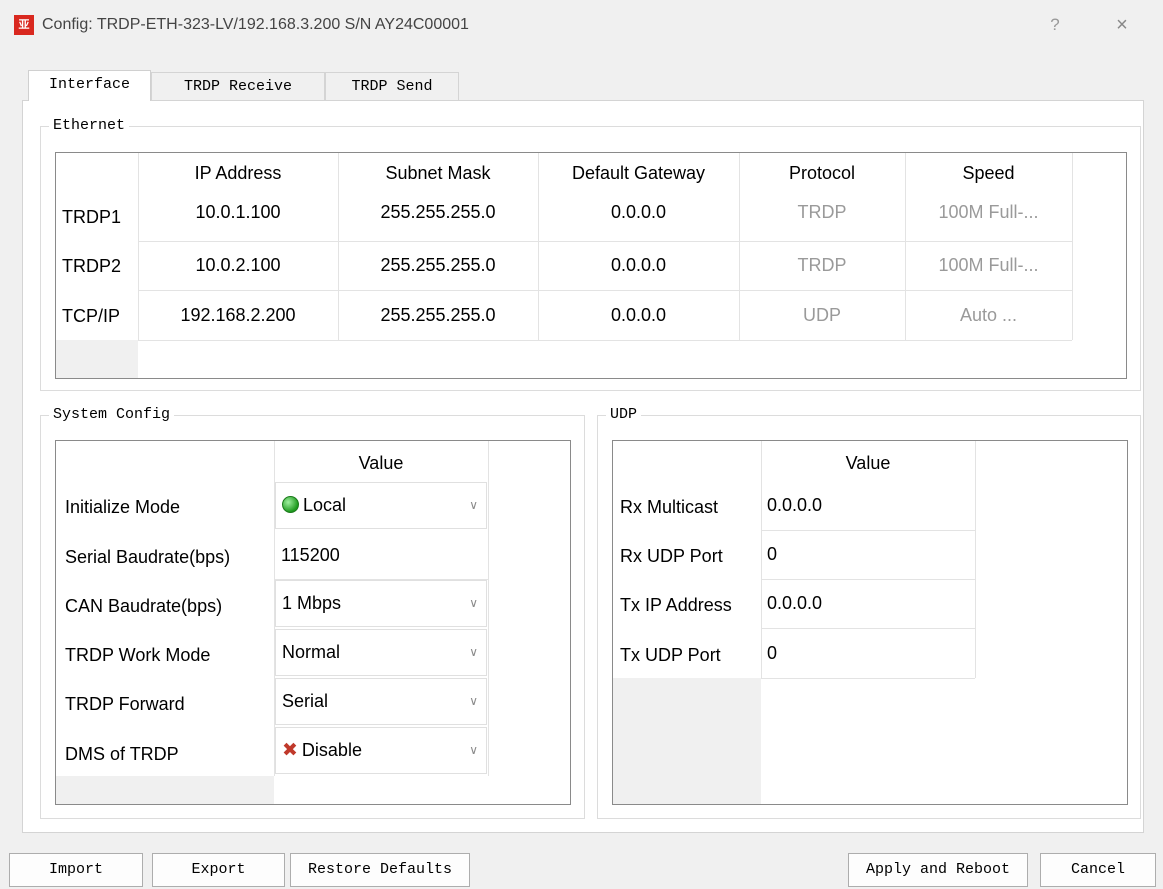 This screenshot has width=1163, height=889. What do you see at coordinates (97, 173) in the screenshot?
I see `table-corner` at bounding box center [97, 173].